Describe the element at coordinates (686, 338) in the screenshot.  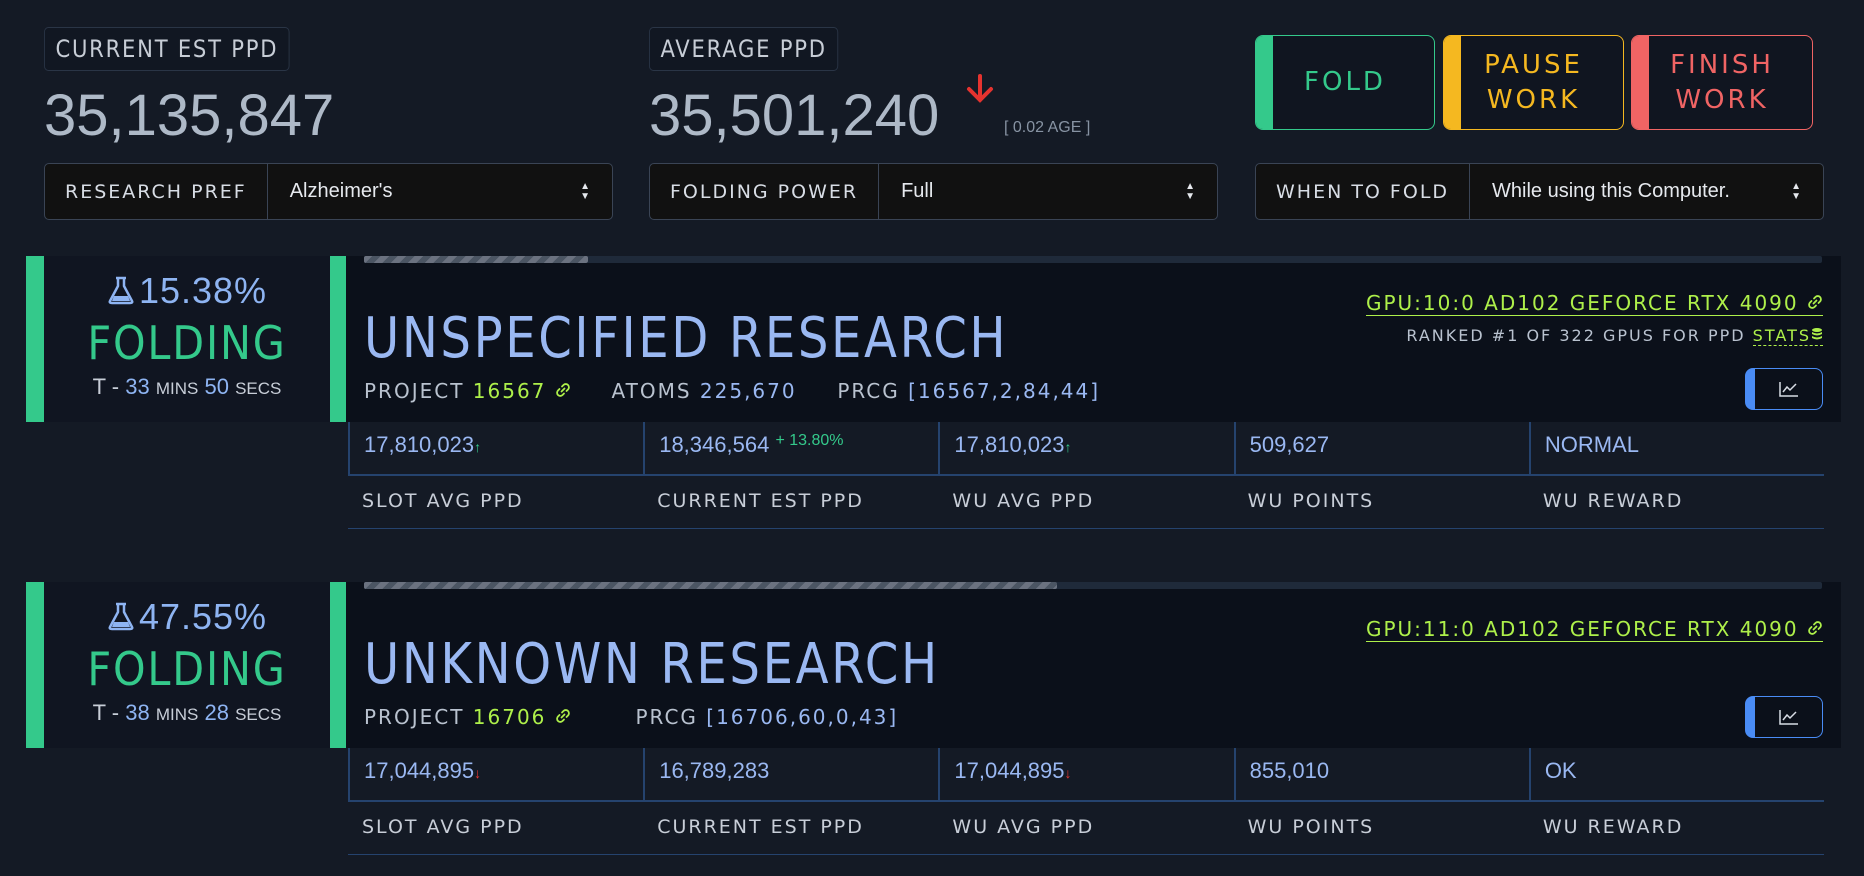
I see `research-title: UNSPECIFIED RESEARCH` at that location.